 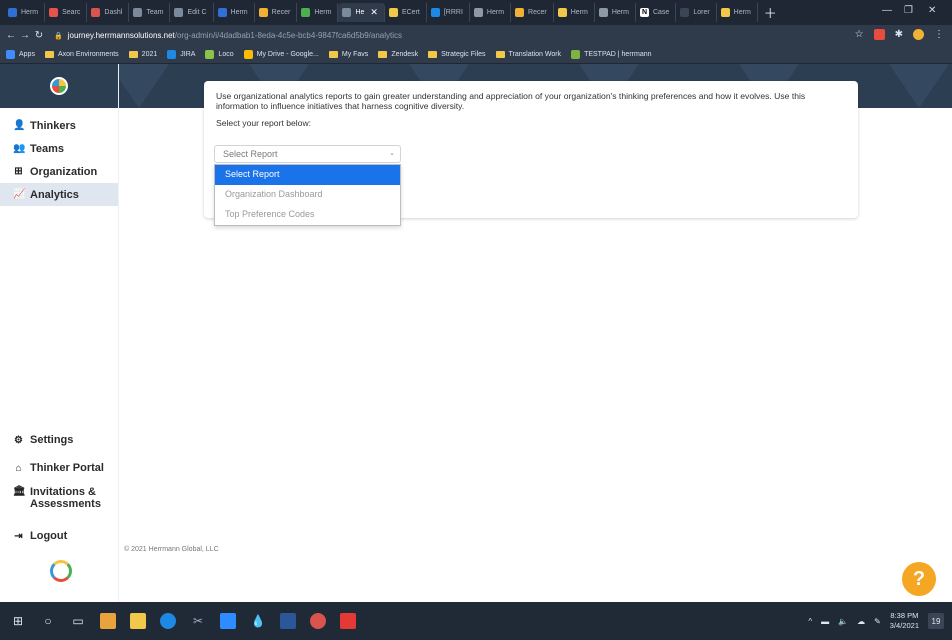 What do you see at coordinates (171, 549) in the screenshot?
I see `copyright-footer: © 2021 Herrmann Global, LLC` at bounding box center [171, 549].